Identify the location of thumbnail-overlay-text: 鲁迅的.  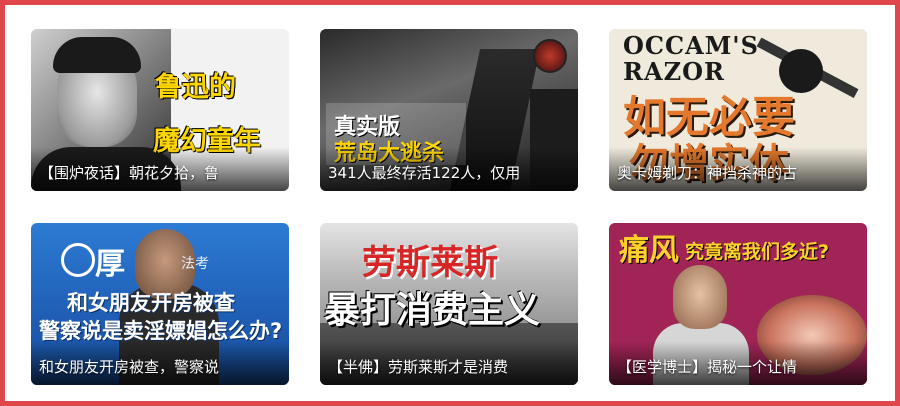
(195, 84).